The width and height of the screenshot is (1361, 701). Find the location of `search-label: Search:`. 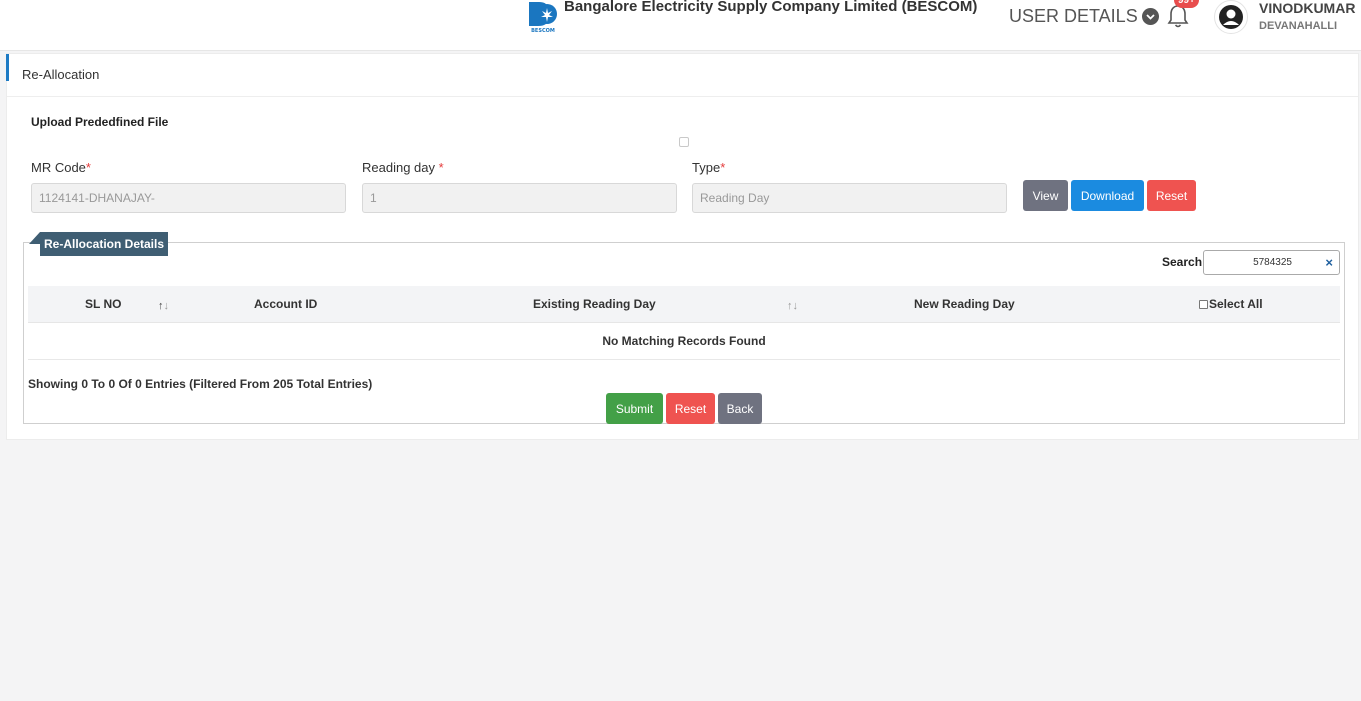

search-label: Search: is located at coordinates (1184, 262).